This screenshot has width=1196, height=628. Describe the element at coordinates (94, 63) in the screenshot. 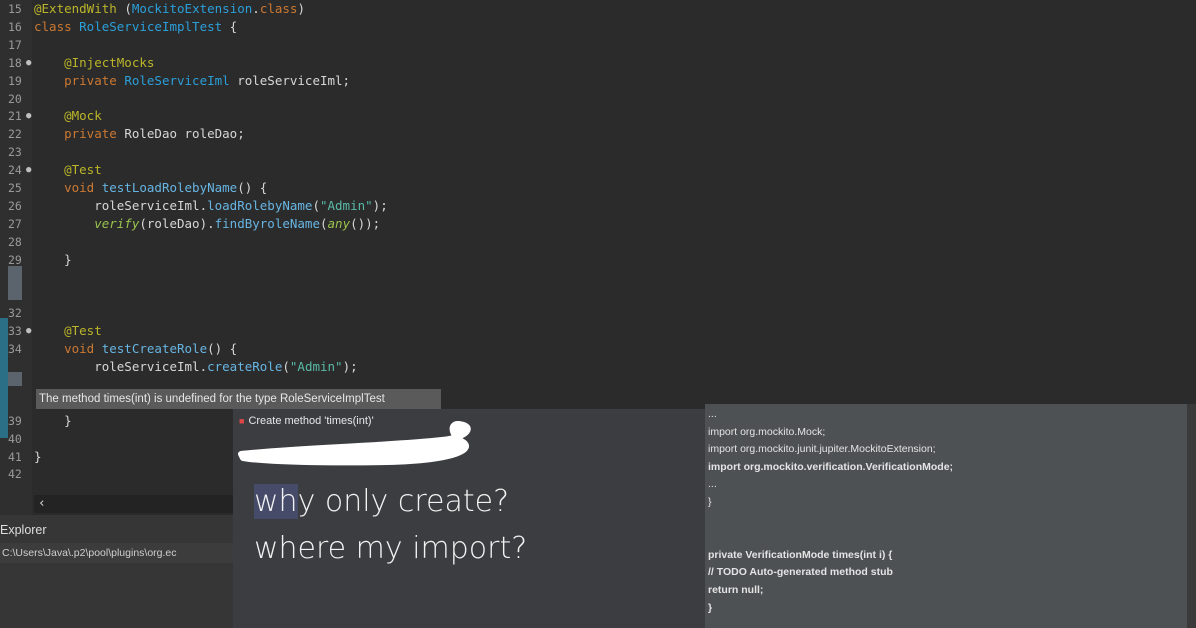

I see `code-text: @InjectMocks` at that location.